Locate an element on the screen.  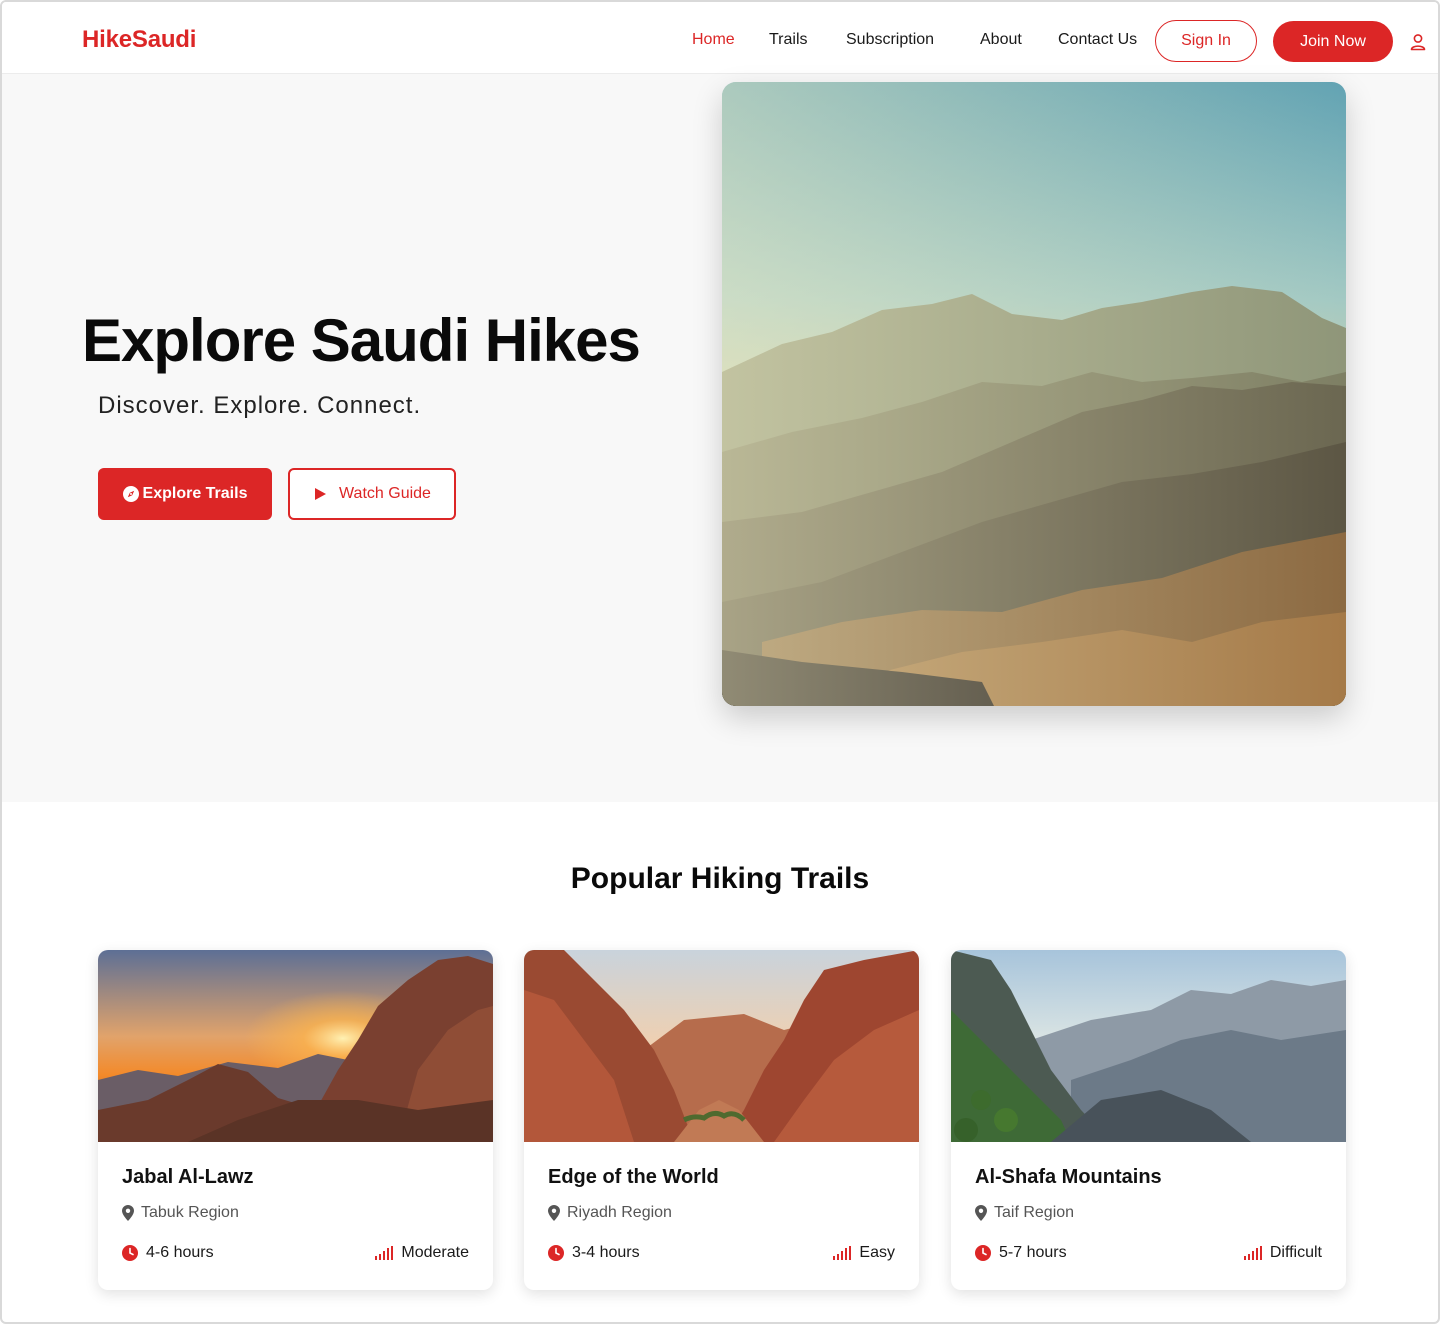
trail-difficulty: Moderate is located at coordinates (422, 1253).